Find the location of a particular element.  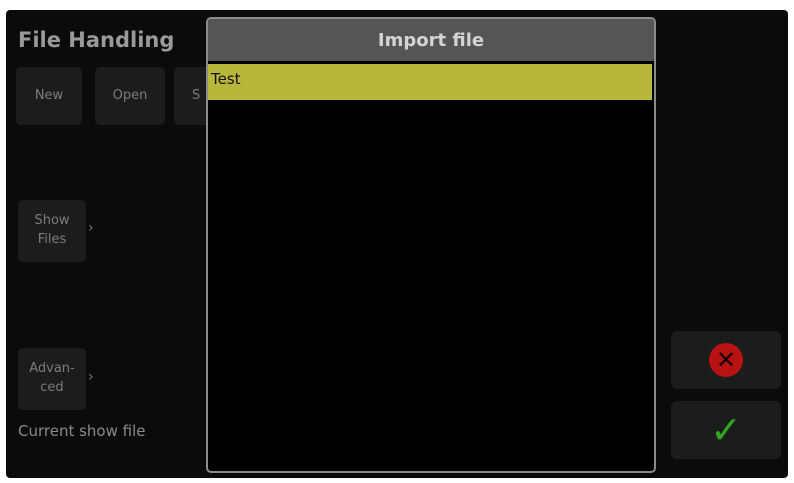

advanced-button: Advan- ced is located at coordinates (52, 379).